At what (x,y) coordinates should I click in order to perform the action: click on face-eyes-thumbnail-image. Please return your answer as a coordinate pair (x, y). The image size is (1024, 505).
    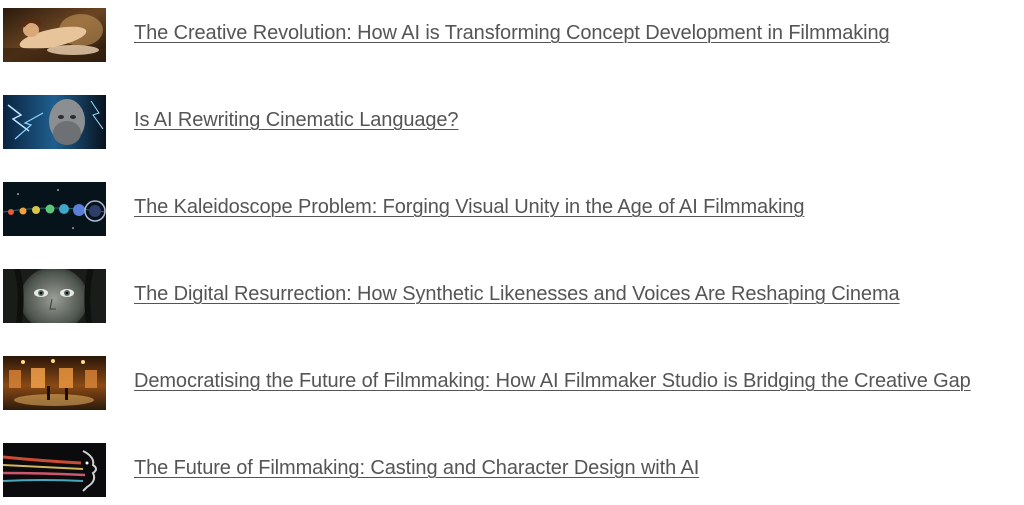
    Looking at the image, I should click on (54, 296).